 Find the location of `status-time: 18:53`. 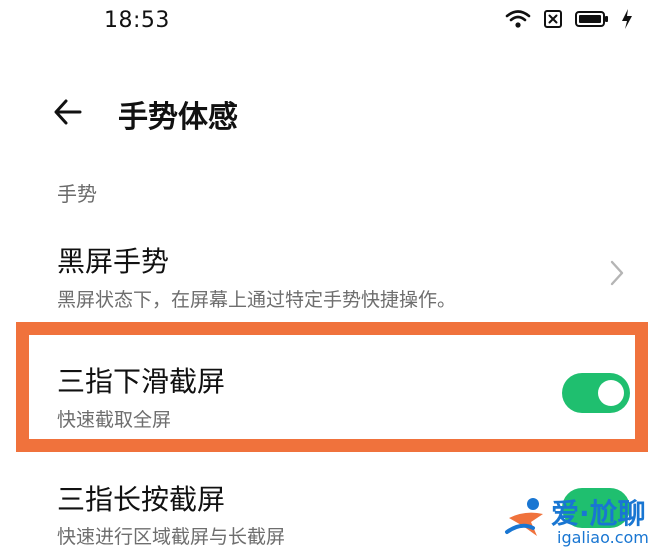

status-time: 18:53 is located at coordinates (137, 20).